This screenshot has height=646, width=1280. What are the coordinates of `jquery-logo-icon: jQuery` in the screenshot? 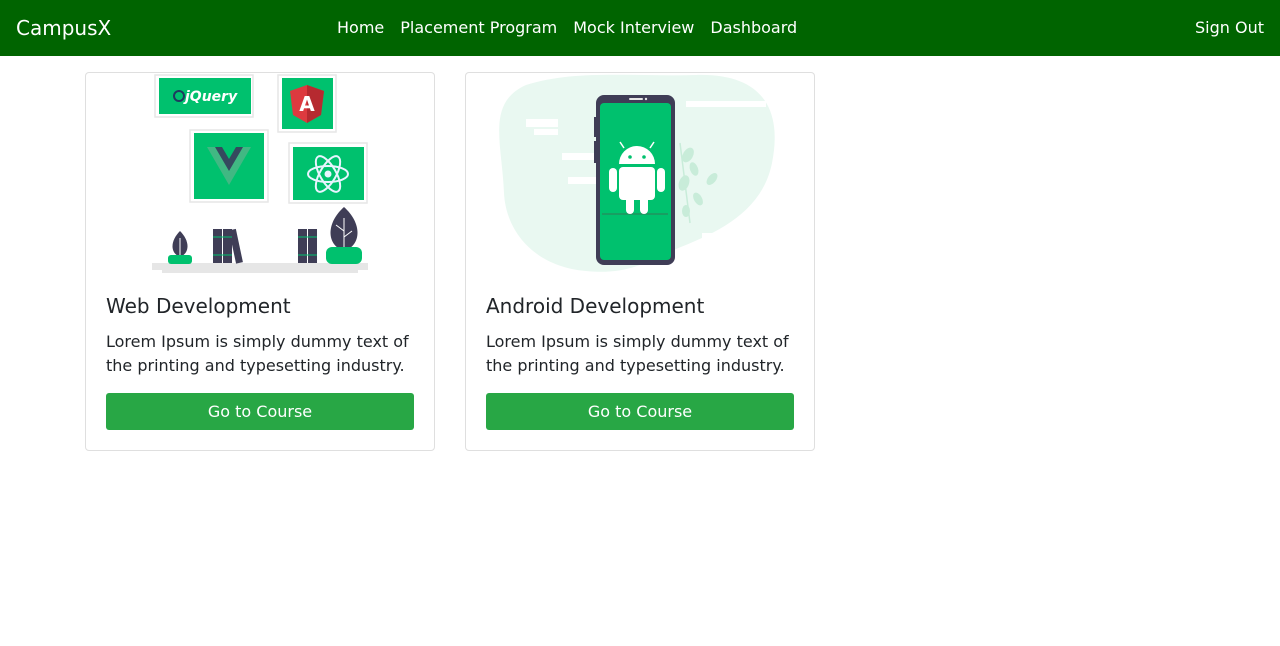 It's located at (204, 96).